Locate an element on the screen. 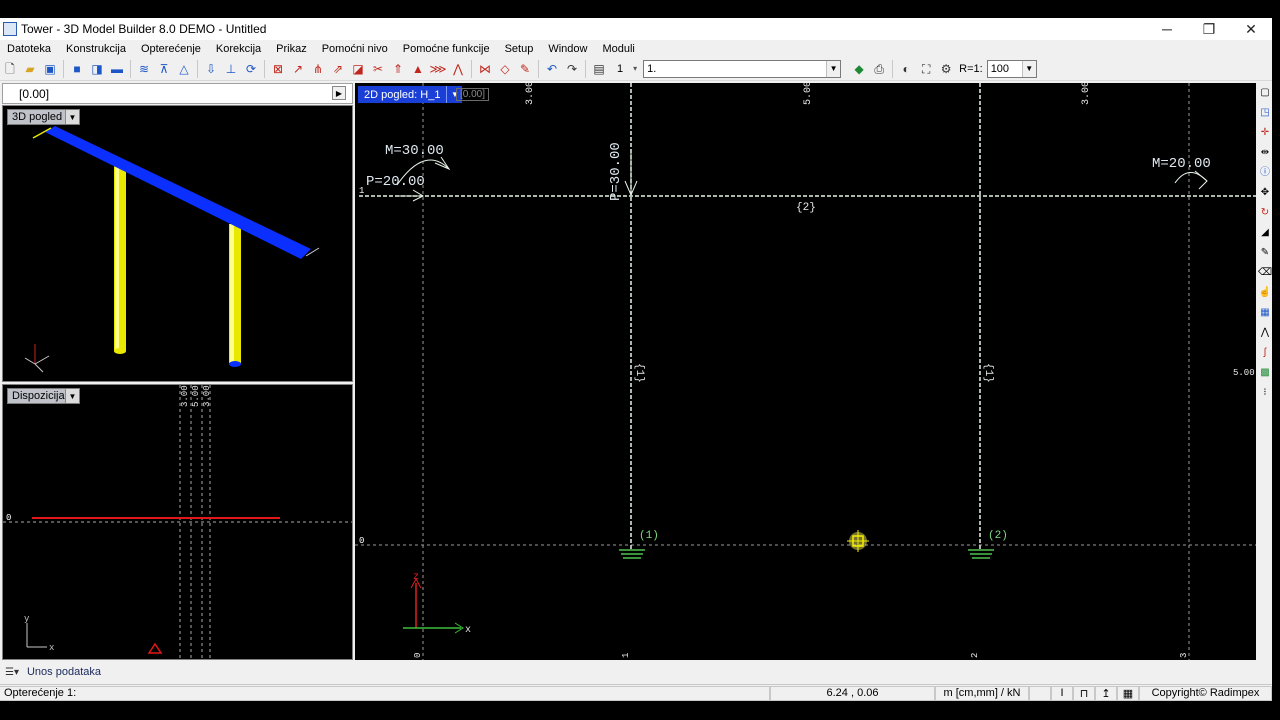  left-moment-label: M=30.00 is located at coordinates (414, 151).